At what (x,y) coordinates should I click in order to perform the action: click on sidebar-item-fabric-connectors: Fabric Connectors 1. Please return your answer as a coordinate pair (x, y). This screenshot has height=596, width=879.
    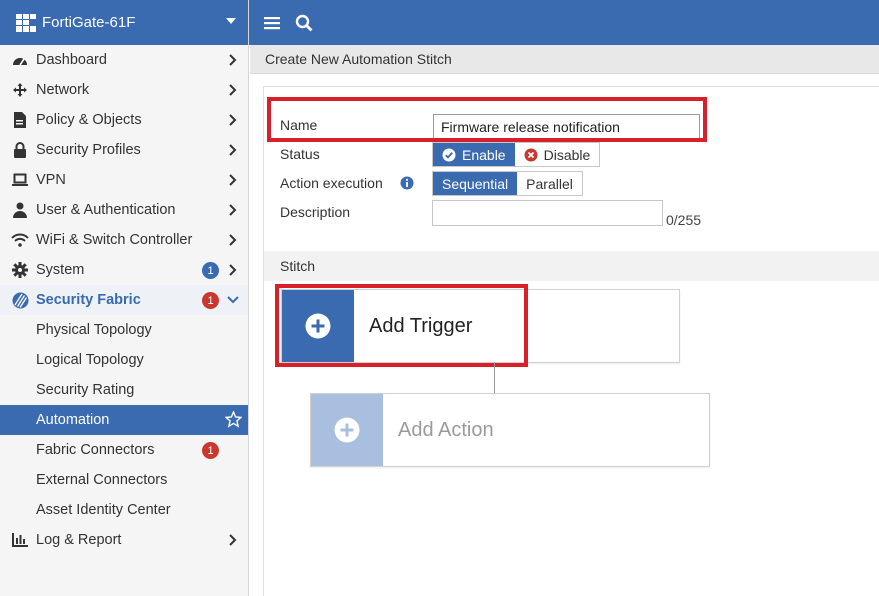
    Looking at the image, I should click on (124, 450).